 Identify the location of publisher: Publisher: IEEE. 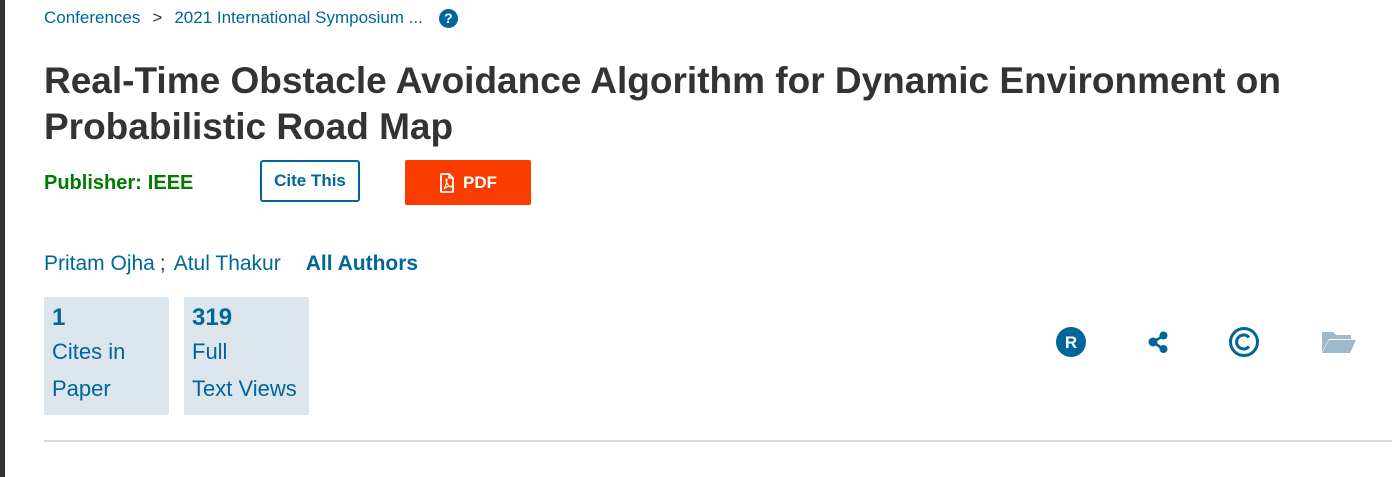
(118, 183).